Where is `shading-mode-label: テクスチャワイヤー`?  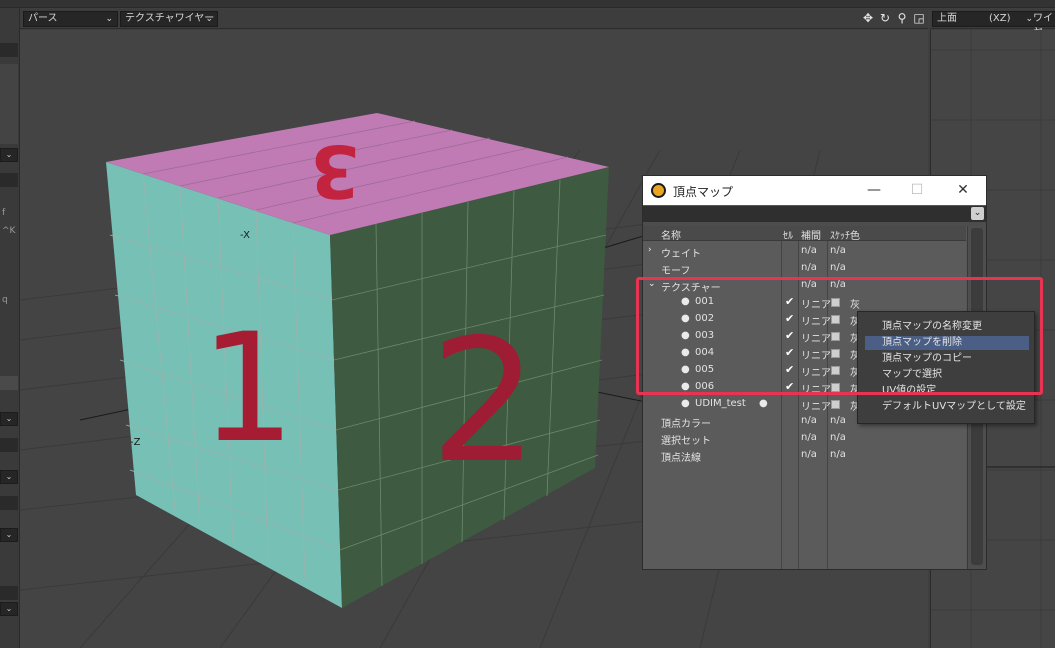 shading-mode-label: テクスチャワイヤー is located at coordinates (170, 18).